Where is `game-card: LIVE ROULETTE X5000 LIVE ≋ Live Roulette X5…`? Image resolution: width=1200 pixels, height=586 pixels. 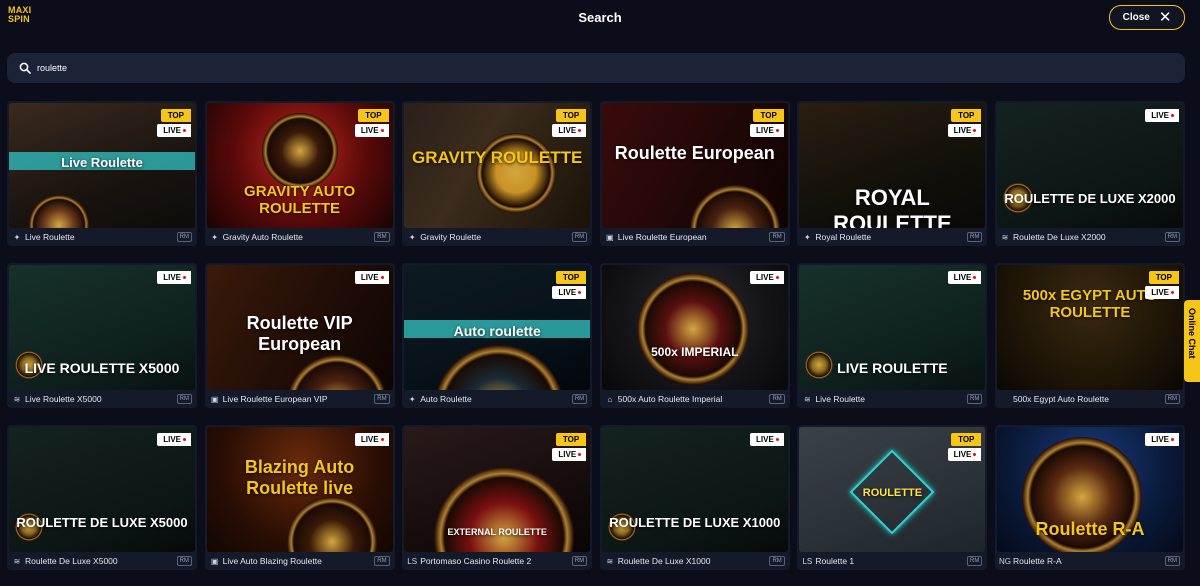
game-card: LIVE ROULETTE X5000 LIVE ≋ Live Roulette X5… is located at coordinates (102, 335).